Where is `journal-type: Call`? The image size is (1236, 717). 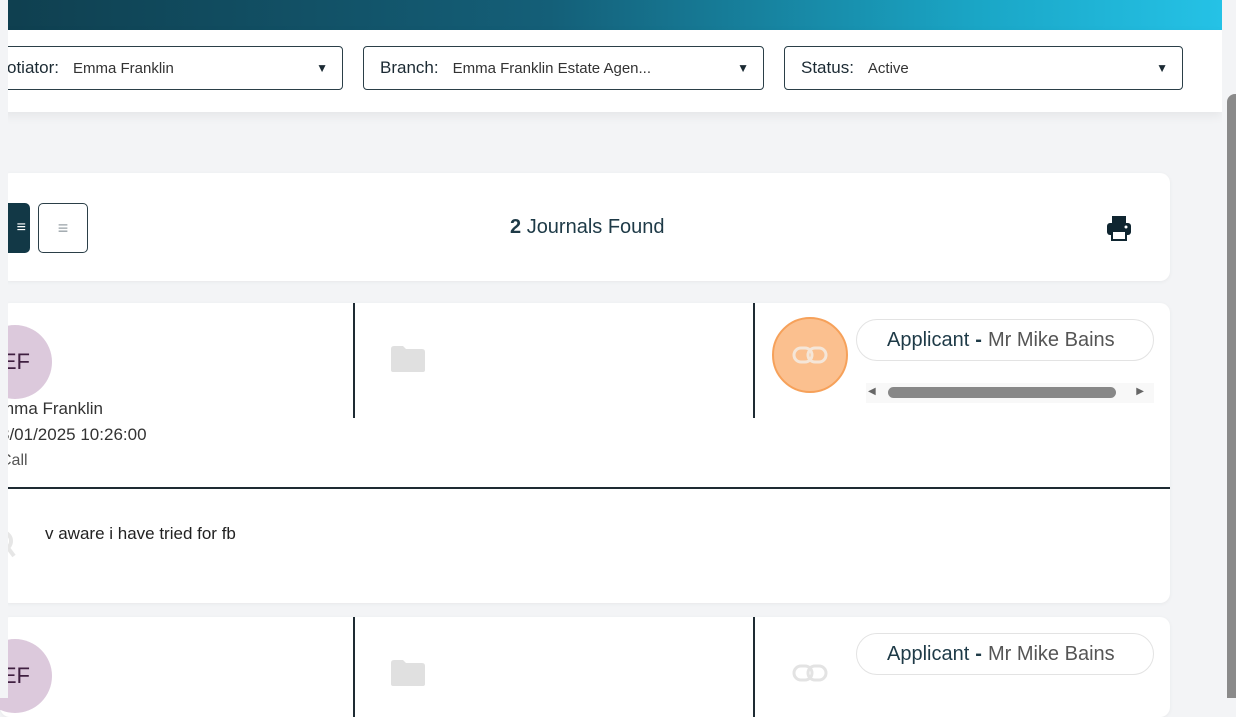 journal-type: Call is located at coordinates (14, 460).